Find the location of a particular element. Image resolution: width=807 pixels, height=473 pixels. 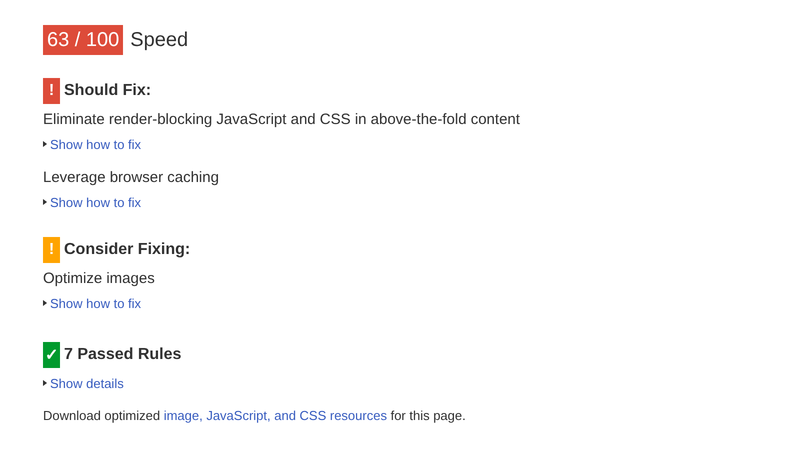

show-details-link: Show details is located at coordinates (87, 383).